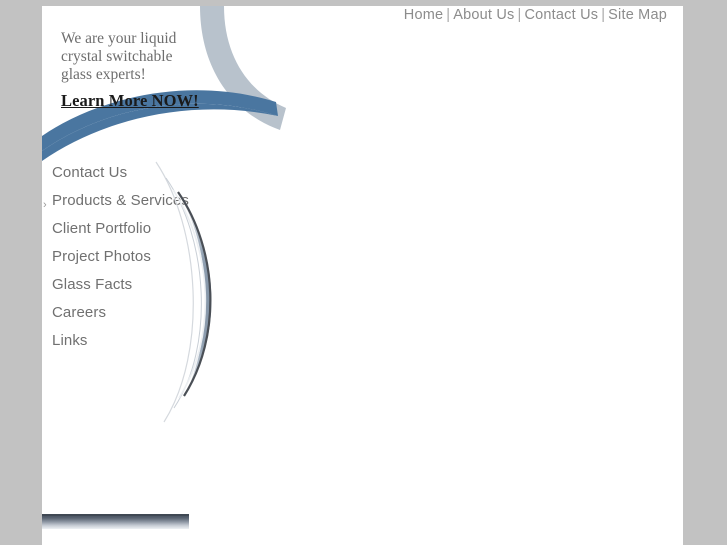  What do you see at coordinates (483, 15) in the screenshot?
I see `topnav-item-about-us: About Us` at bounding box center [483, 15].